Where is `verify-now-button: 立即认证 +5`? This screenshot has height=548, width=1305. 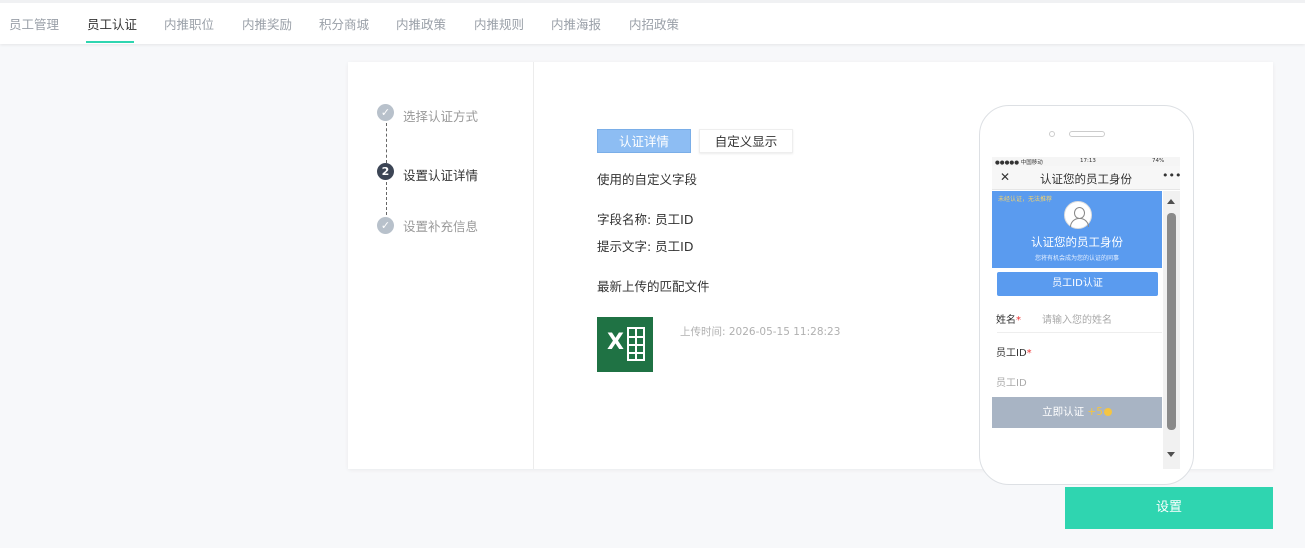
verify-now-button: 立即认证 +5 is located at coordinates (1077, 412).